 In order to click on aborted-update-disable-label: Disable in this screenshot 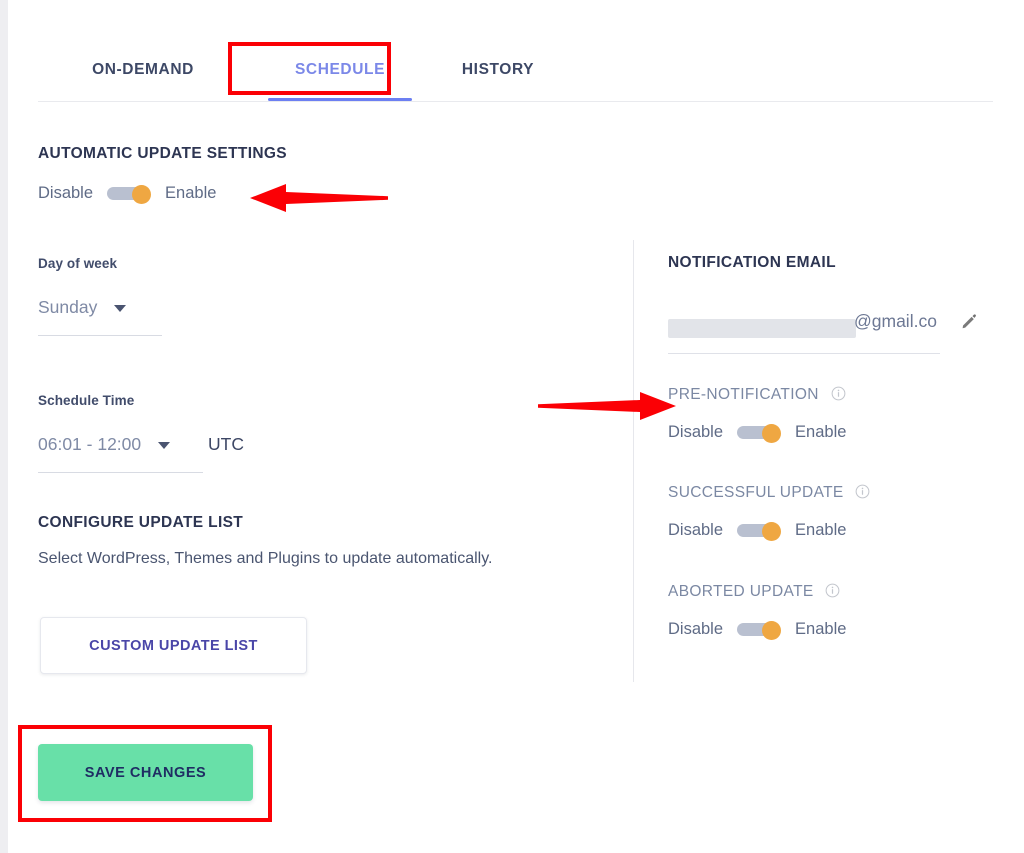, I will do `click(695, 629)`.